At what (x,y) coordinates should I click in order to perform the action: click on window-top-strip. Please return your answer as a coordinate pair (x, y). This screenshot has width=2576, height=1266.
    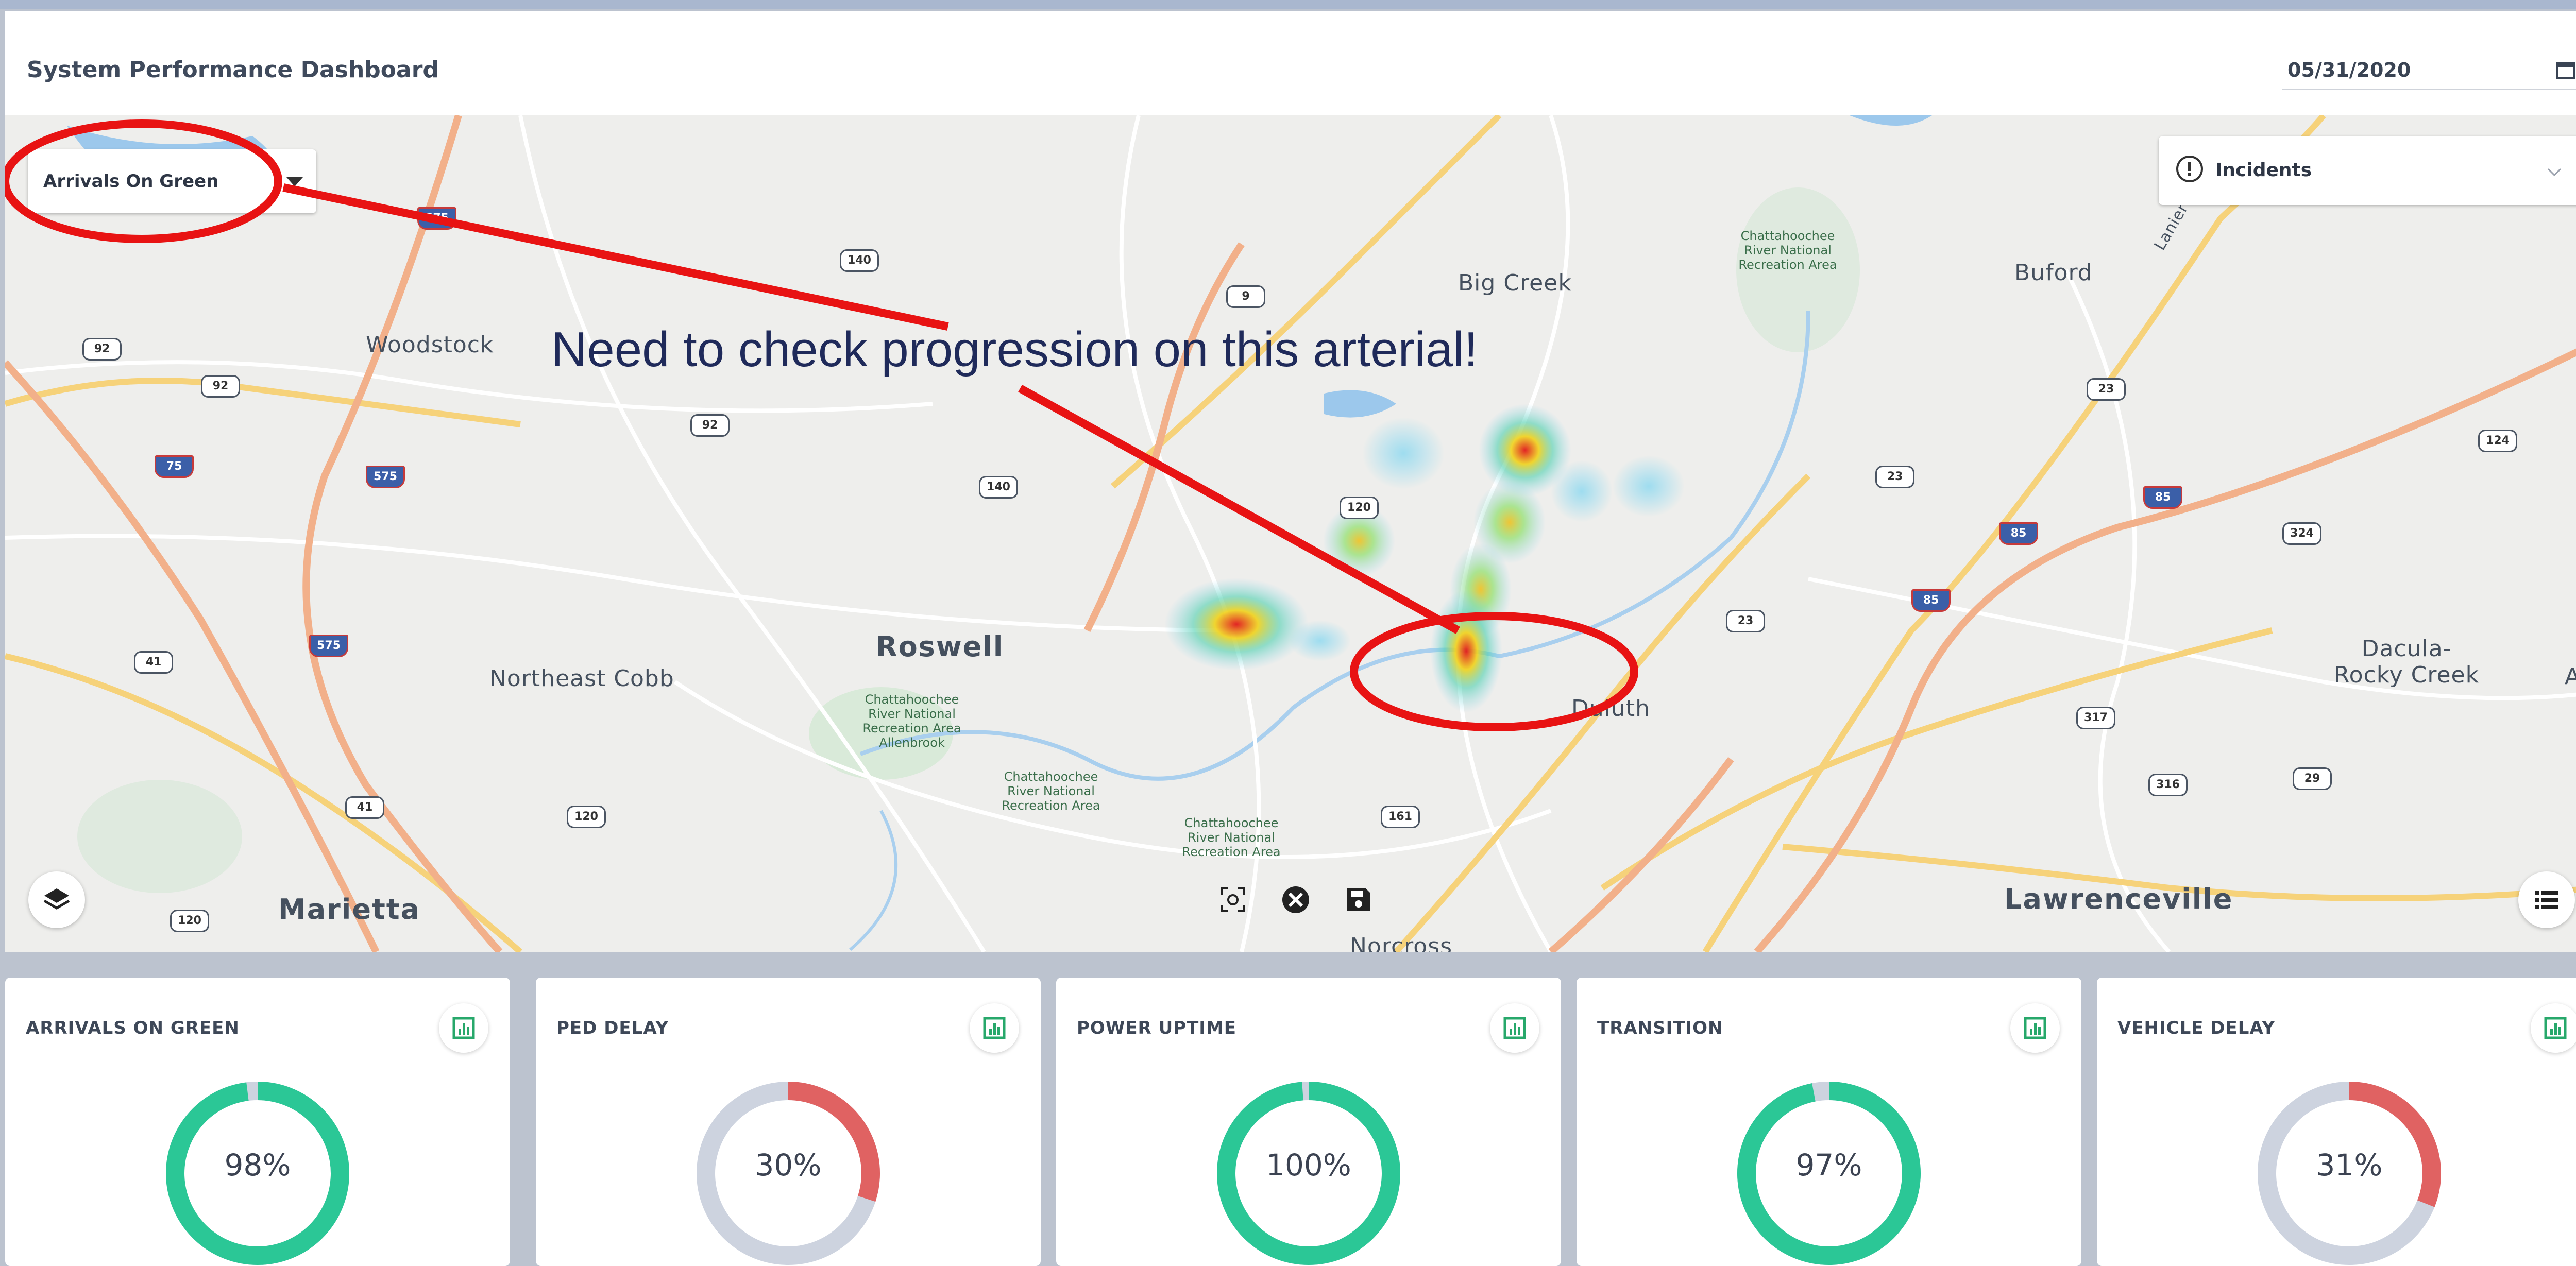
    Looking at the image, I should click on (1288, 5).